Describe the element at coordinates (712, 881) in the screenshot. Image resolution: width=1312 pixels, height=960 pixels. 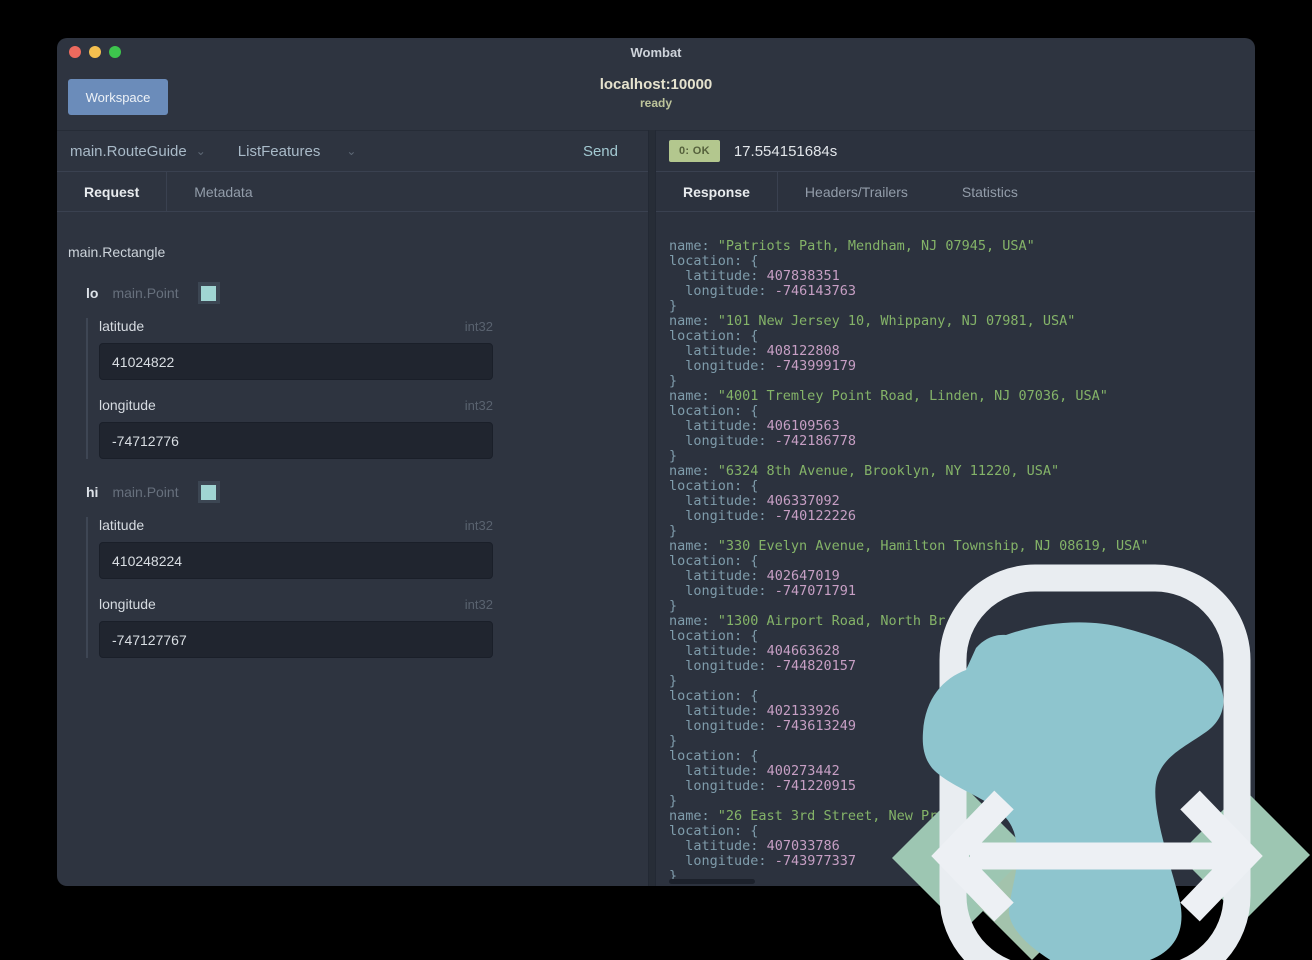
I see `horizontal-scrollbar-thumb` at that location.